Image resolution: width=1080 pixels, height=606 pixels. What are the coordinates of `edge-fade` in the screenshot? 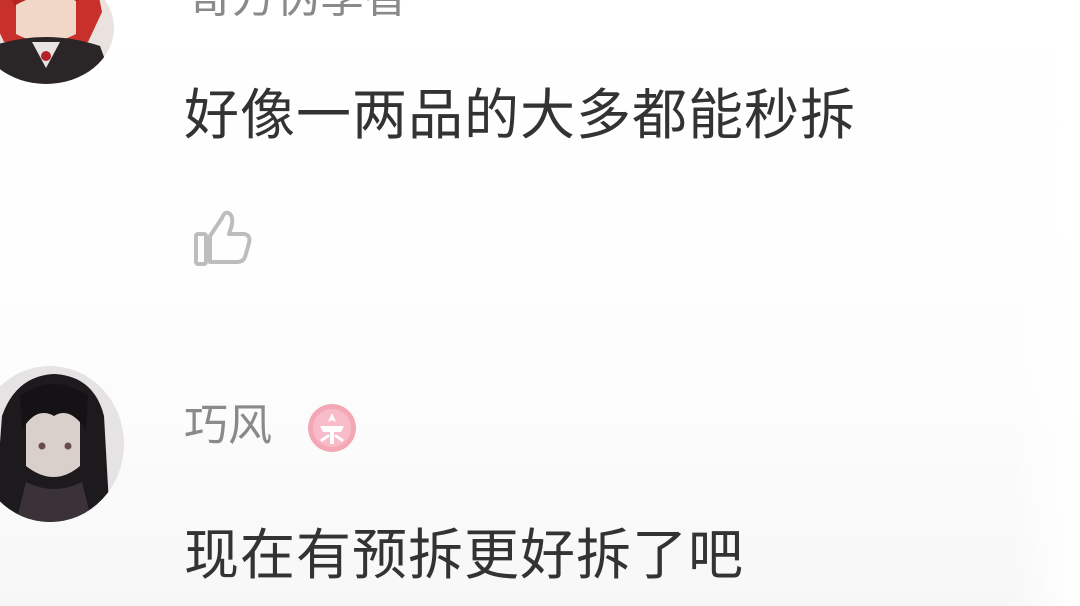 It's located at (1045, 303).